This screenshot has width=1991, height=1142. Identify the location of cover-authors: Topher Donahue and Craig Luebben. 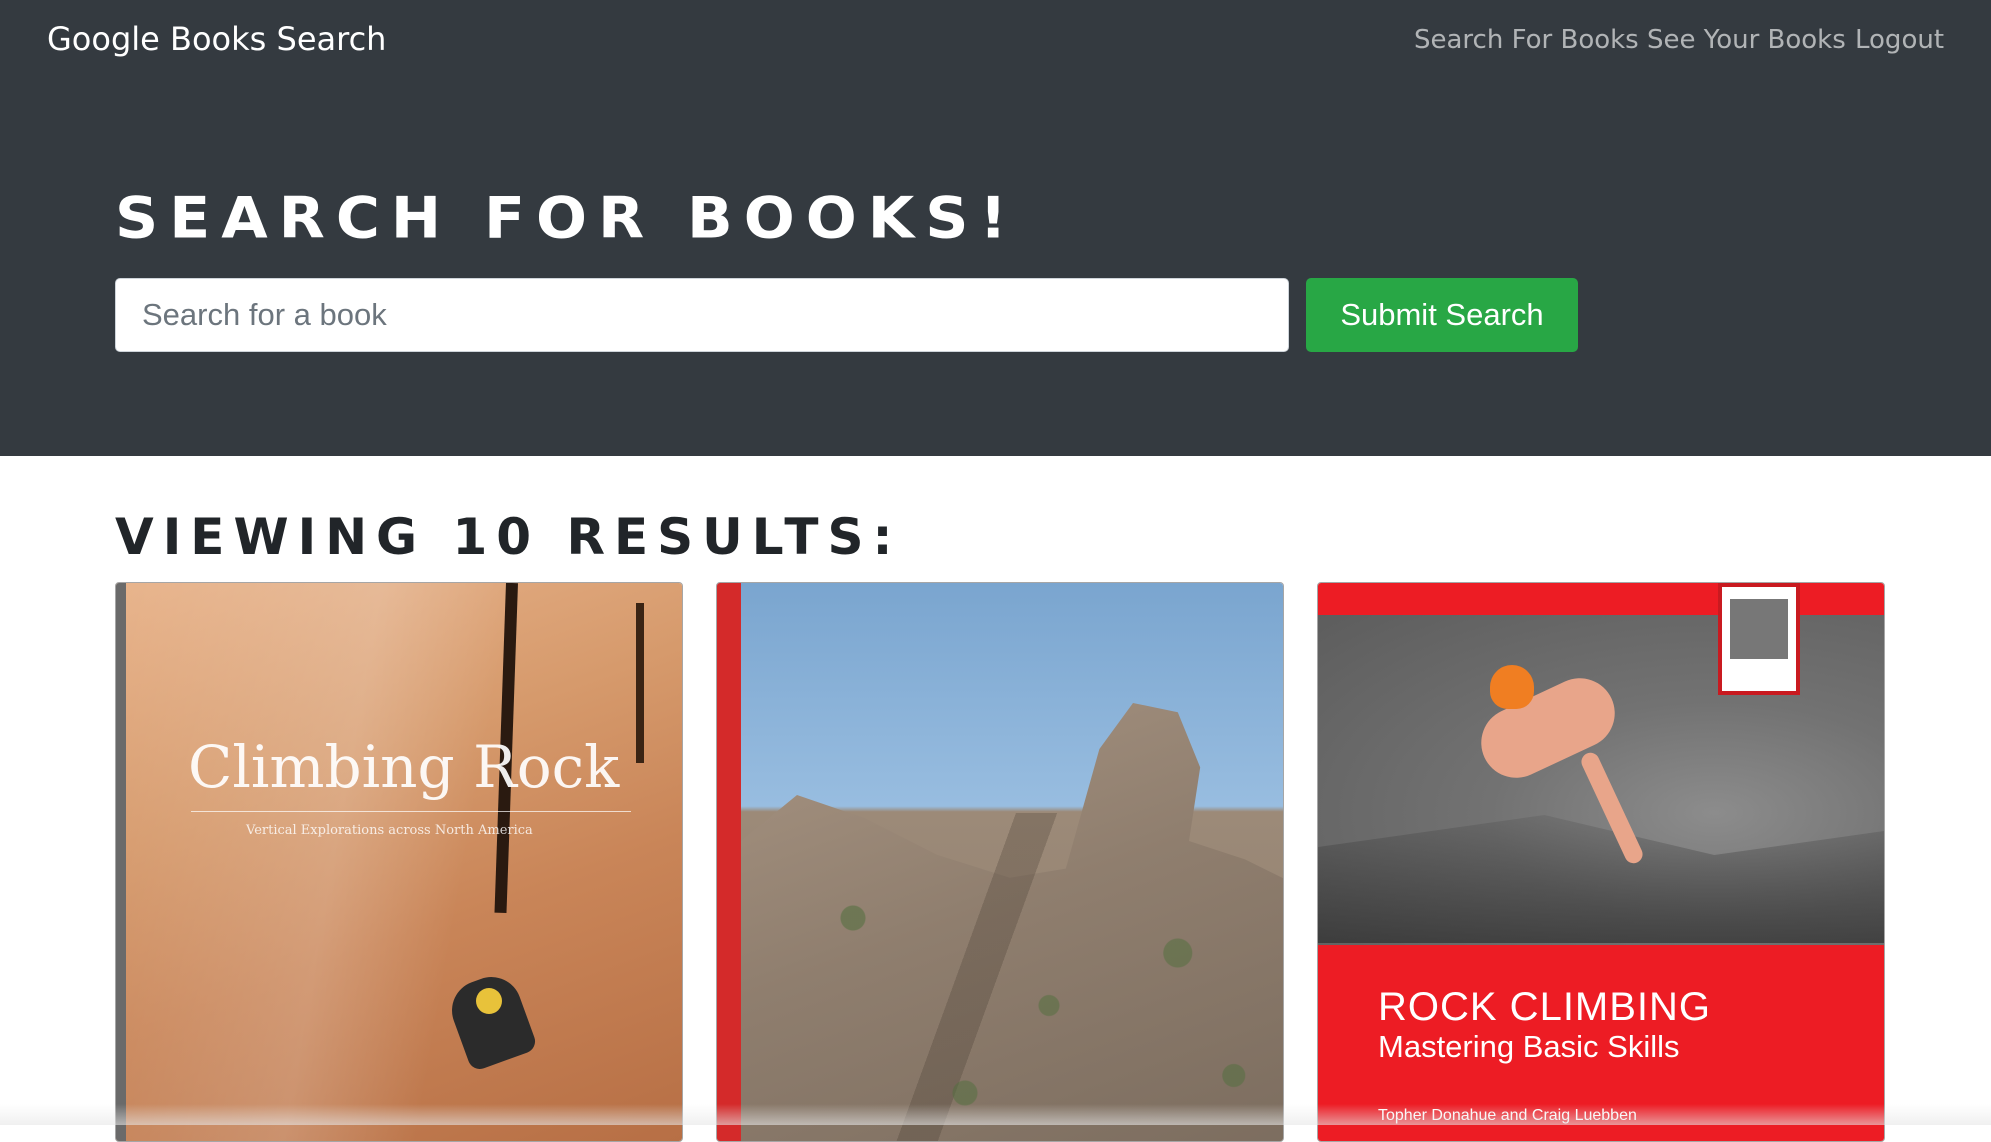
(1507, 1115).